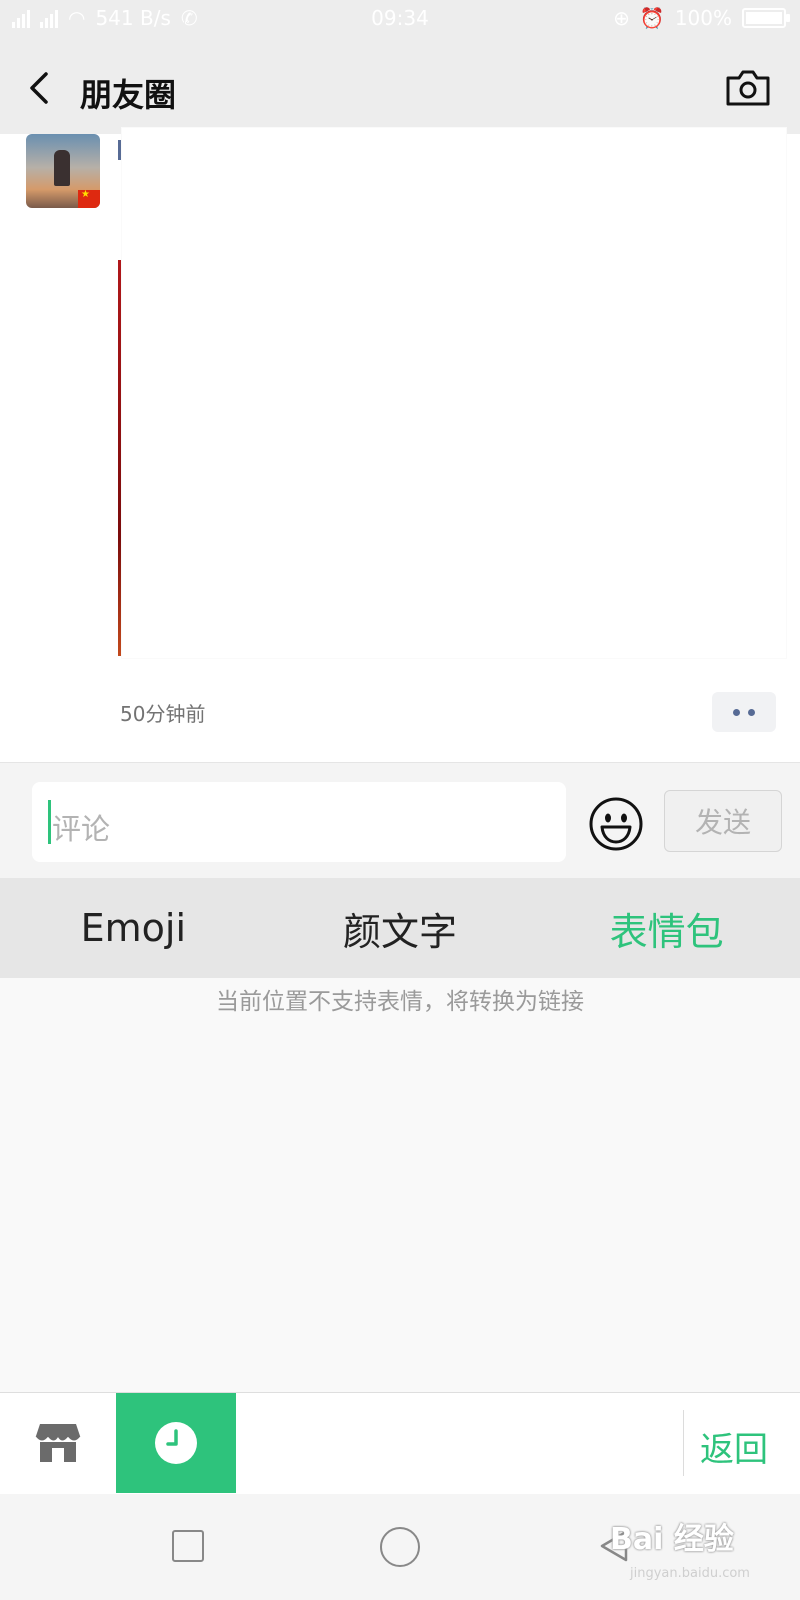 This screenshot has width=800, height=1600. Describe the element at coordinates (49, 822) in the screenshot. I see `text-cursor` at that location.